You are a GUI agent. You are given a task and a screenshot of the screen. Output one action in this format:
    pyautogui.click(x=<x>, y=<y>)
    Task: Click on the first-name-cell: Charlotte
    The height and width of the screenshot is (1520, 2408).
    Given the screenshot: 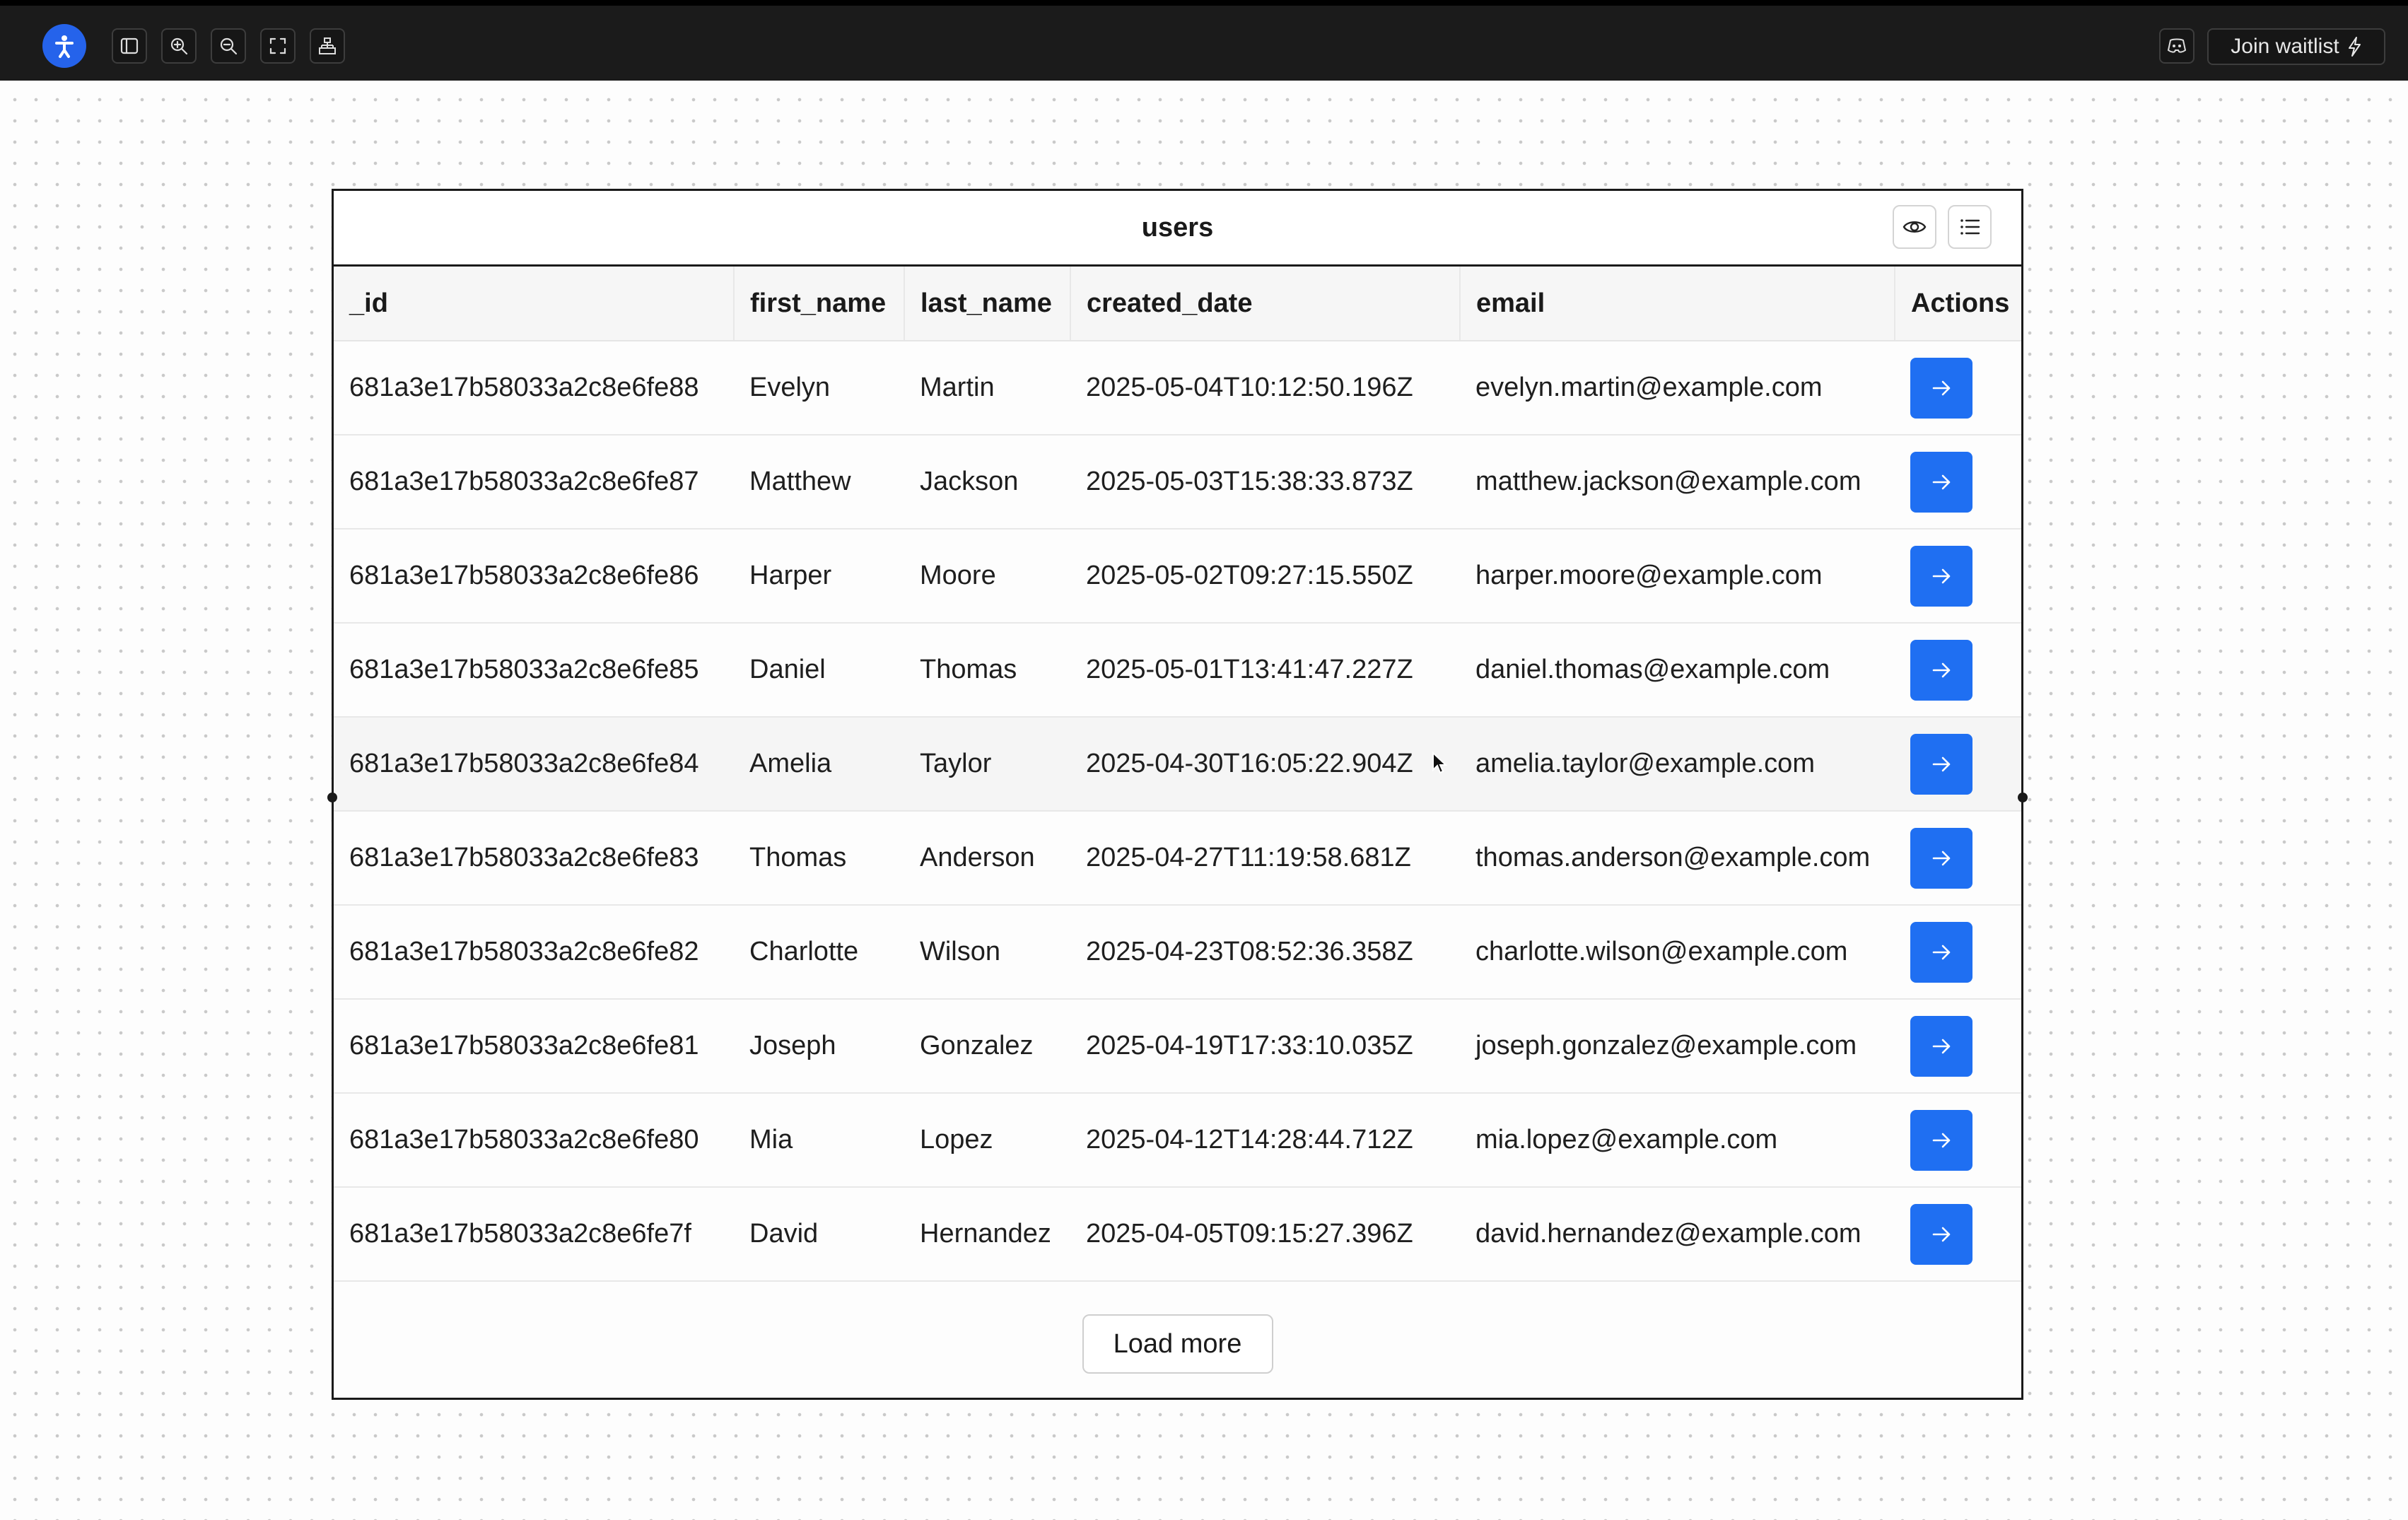 What is the action you would take?
    pyautogui.click(x=819, y=952)
    